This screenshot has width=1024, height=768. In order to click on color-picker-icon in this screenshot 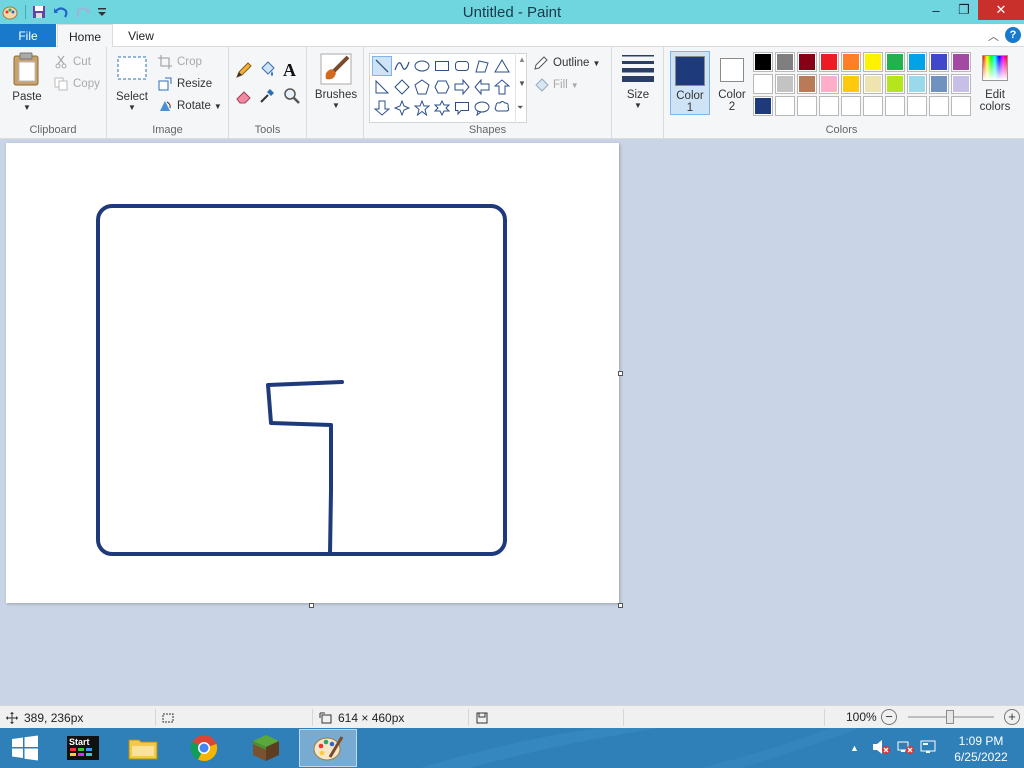, I will do `click(268, 97)`.